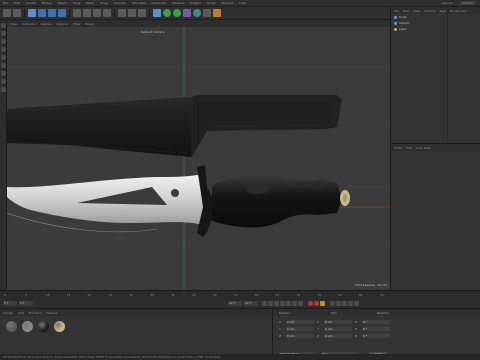 The image size is (480, 360). Describe the element at coordinates (458, 11) in the screenshot. I see `om-menu-bookmarks: Bookmarks` at that location.